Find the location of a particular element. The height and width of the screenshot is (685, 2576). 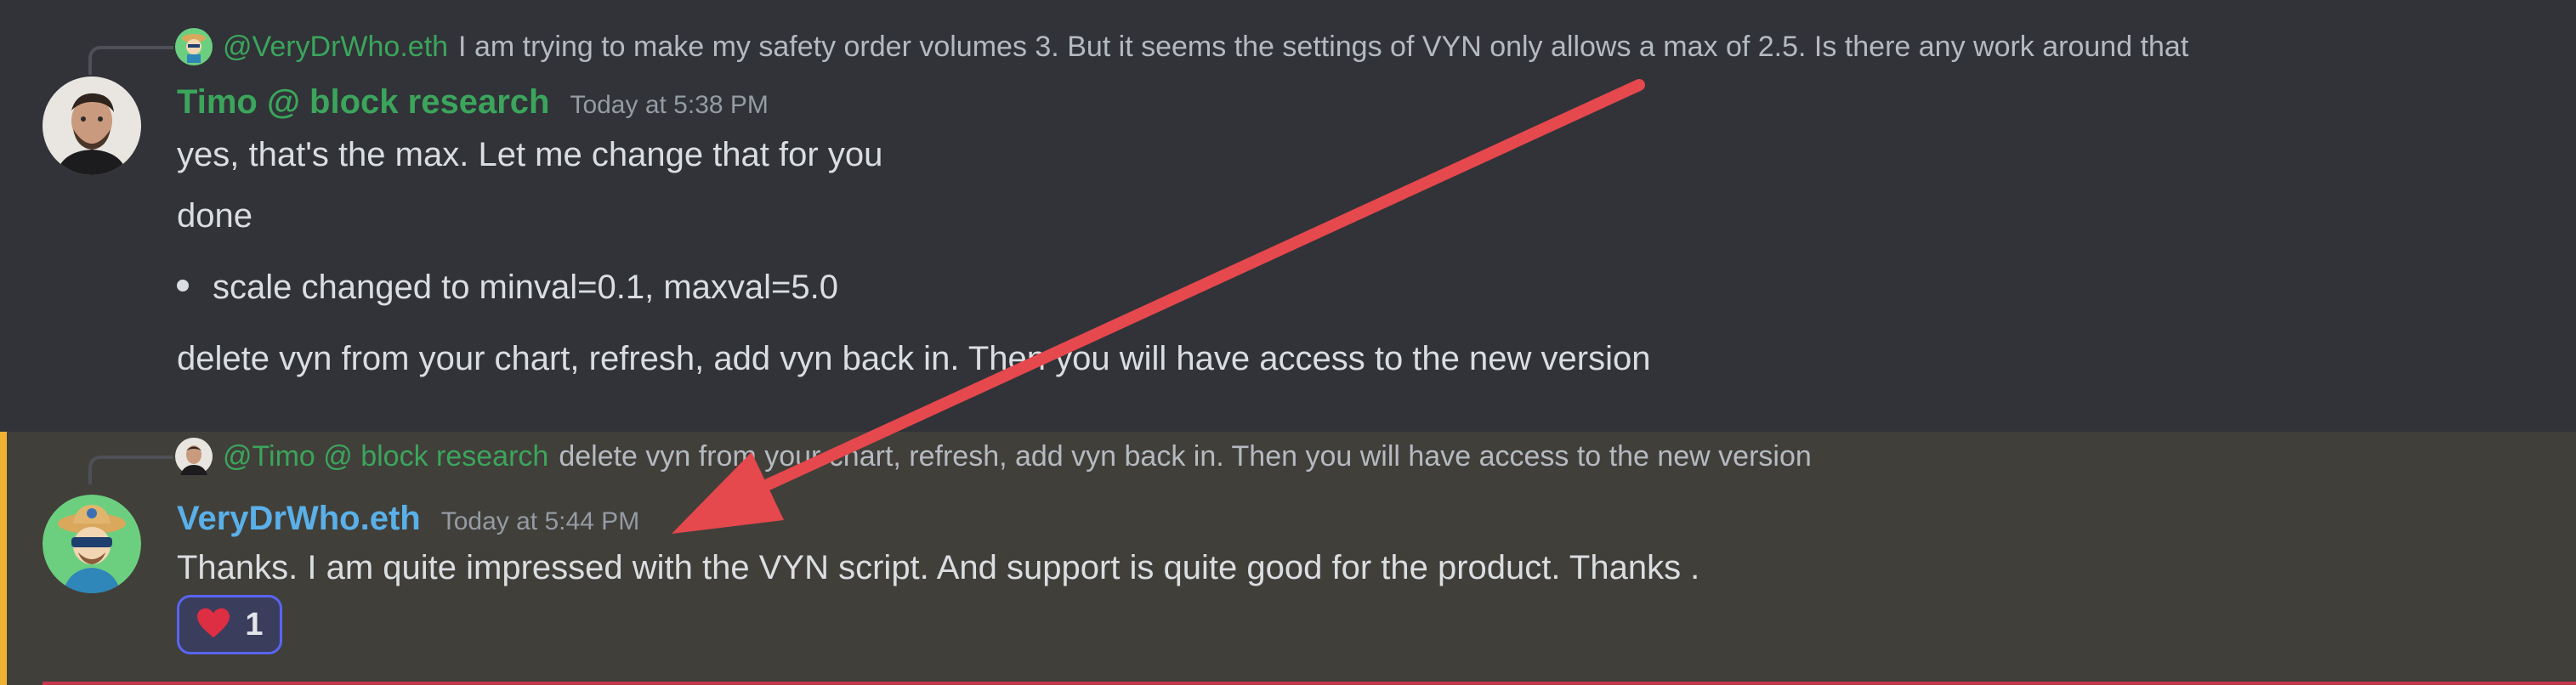

message-line: done is located at coordinates (215, 216).